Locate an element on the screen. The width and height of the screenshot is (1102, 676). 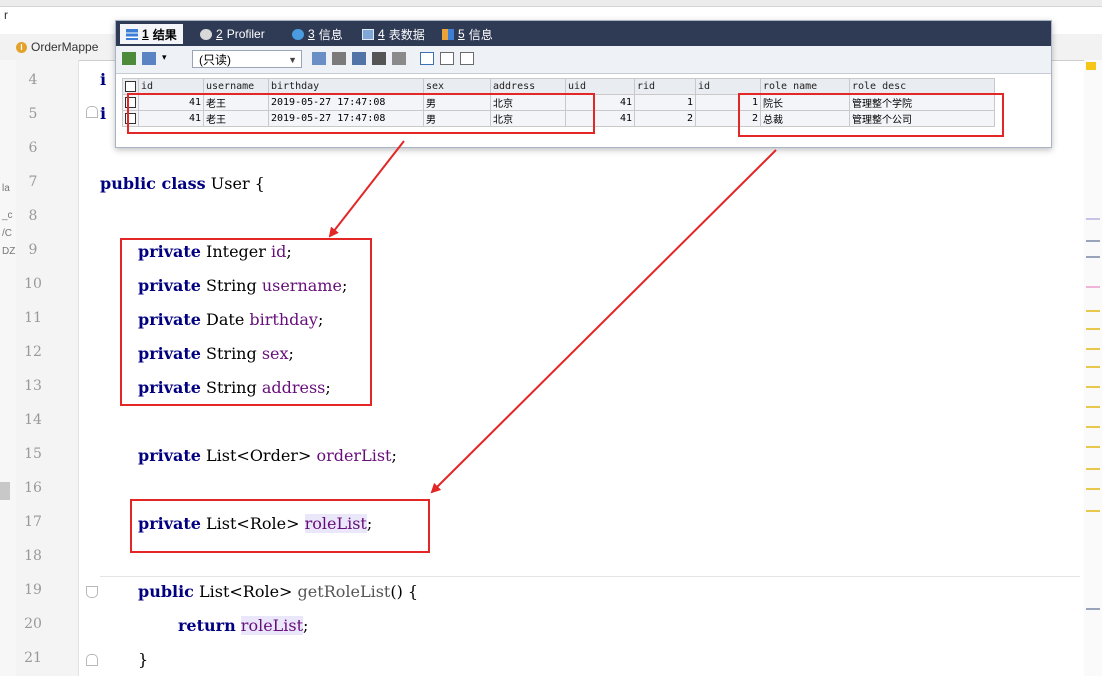
text-view-icon is located at coordinates (467, 58).